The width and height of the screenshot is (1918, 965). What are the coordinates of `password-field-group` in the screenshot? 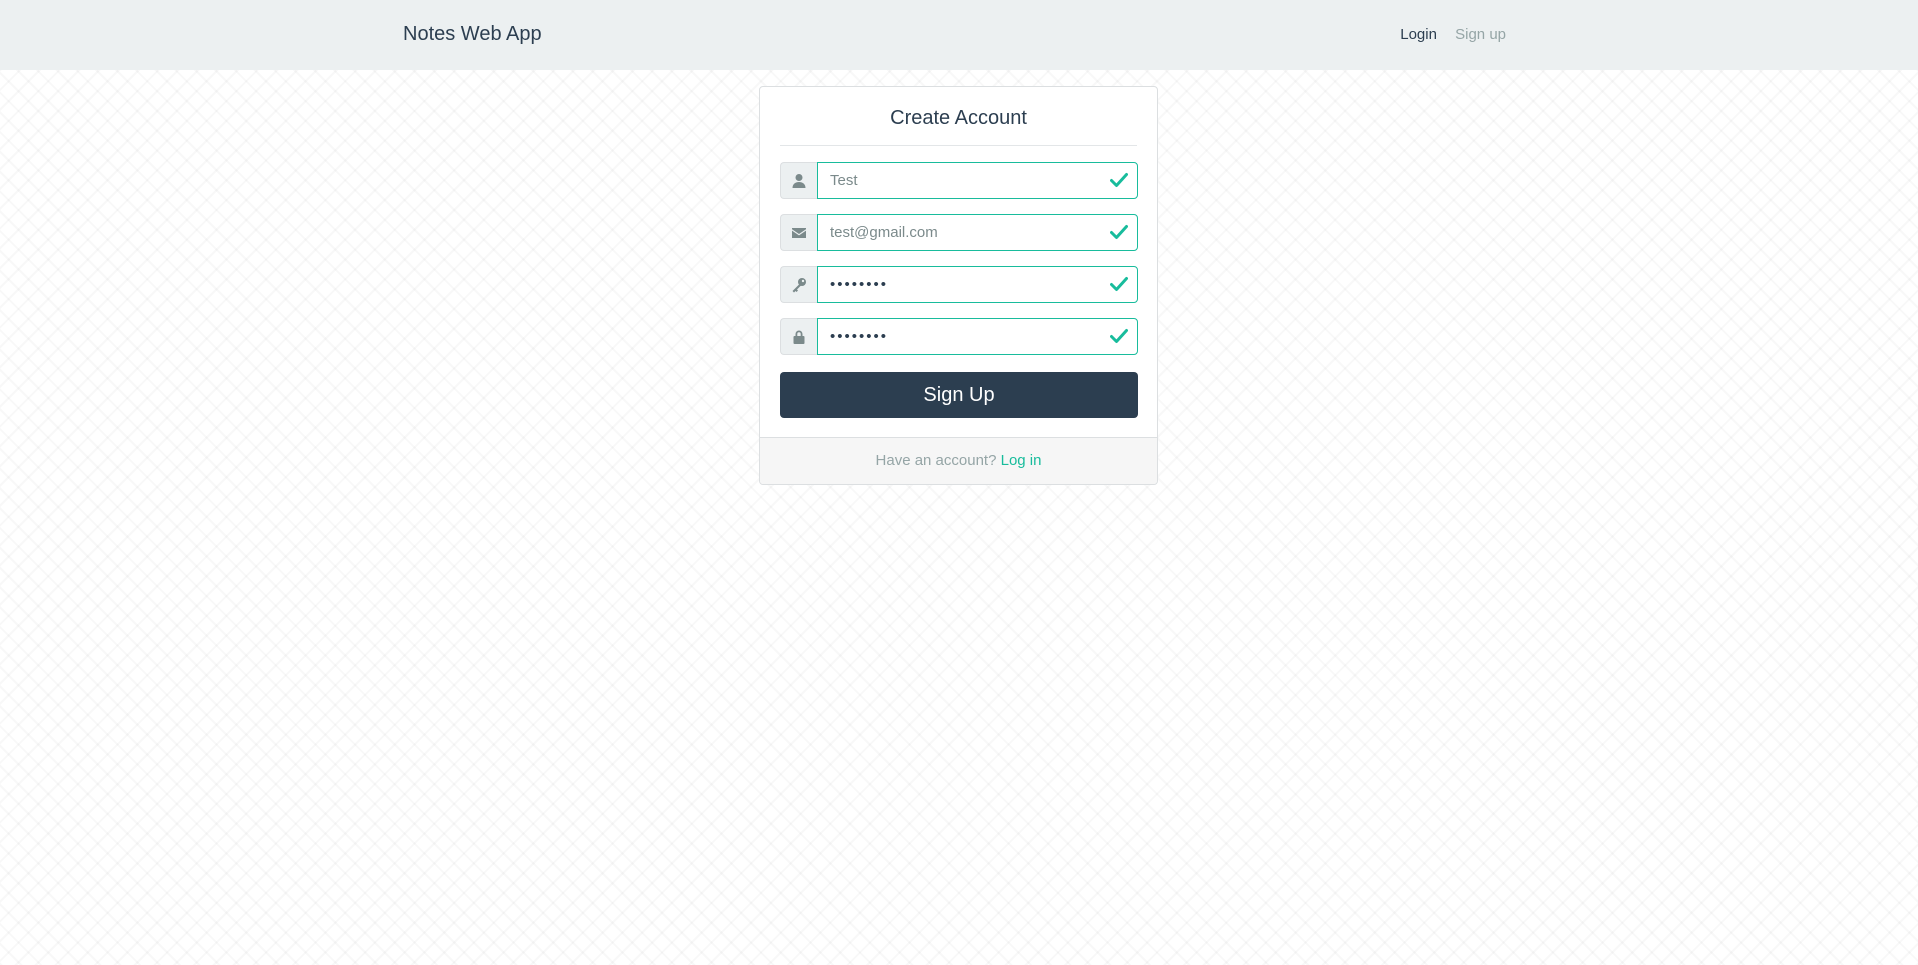 It's located at (959, 284).